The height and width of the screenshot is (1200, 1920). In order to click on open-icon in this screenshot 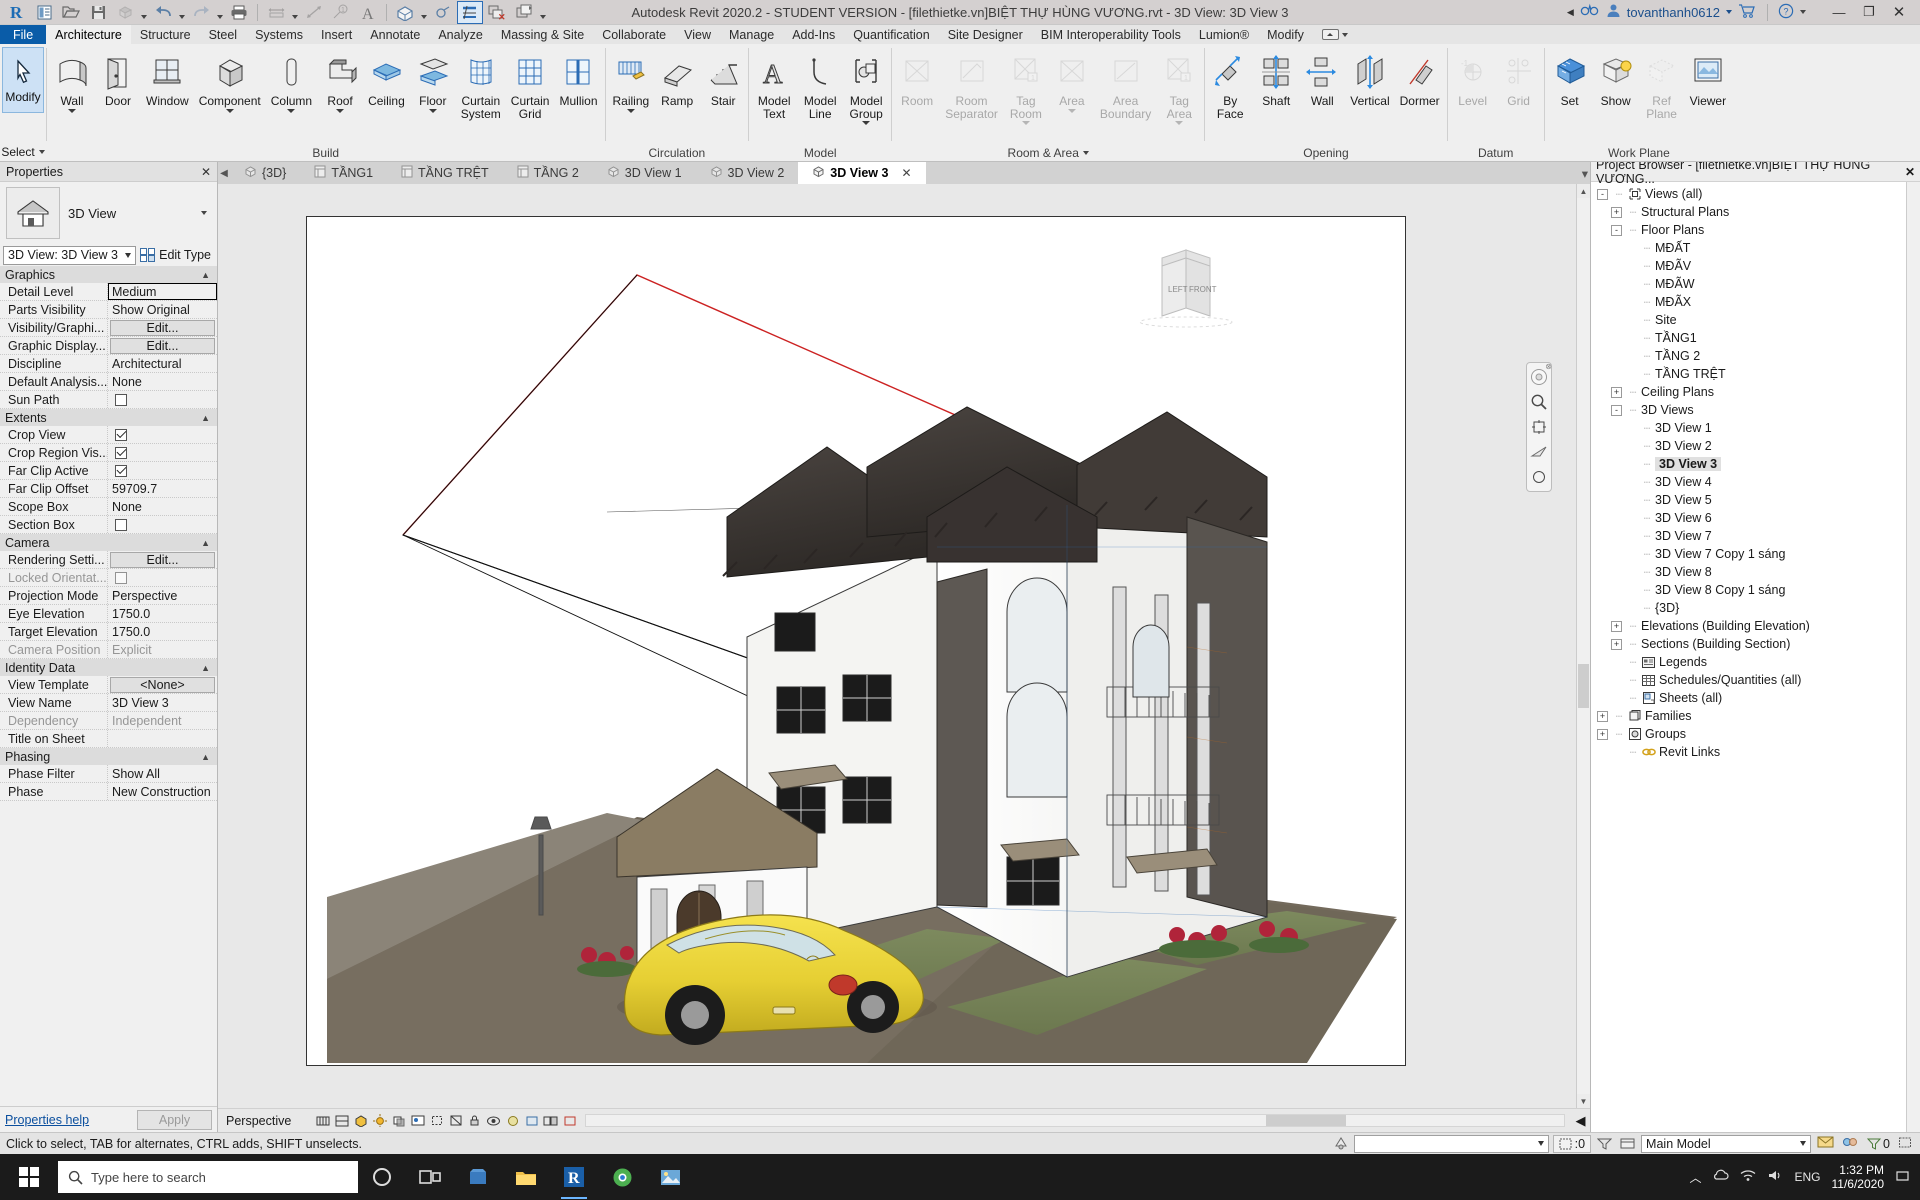, I will do `click(71, 12)`.